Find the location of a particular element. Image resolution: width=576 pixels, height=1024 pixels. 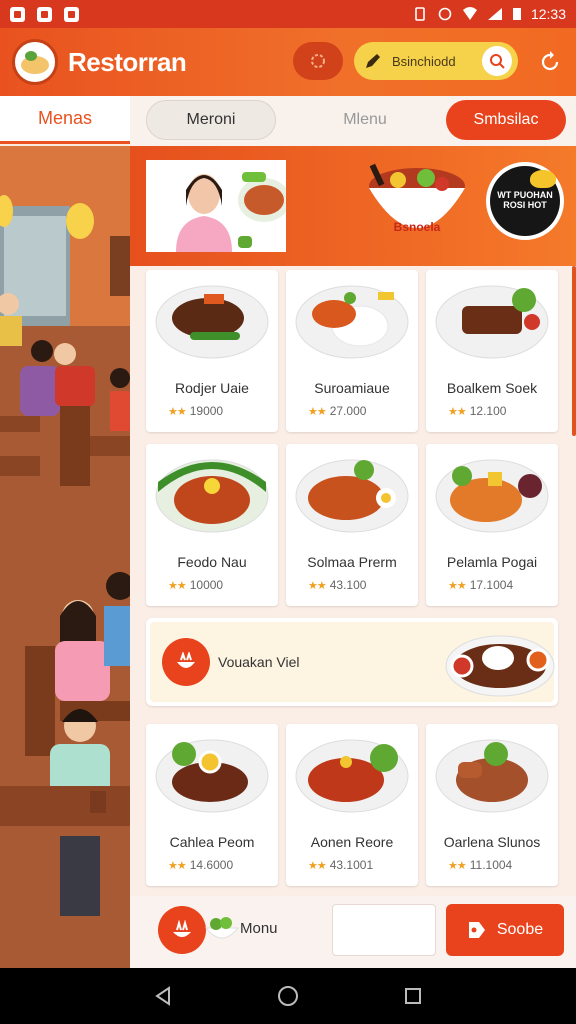

menu-label: Monu is located at coordinates (259, 928).